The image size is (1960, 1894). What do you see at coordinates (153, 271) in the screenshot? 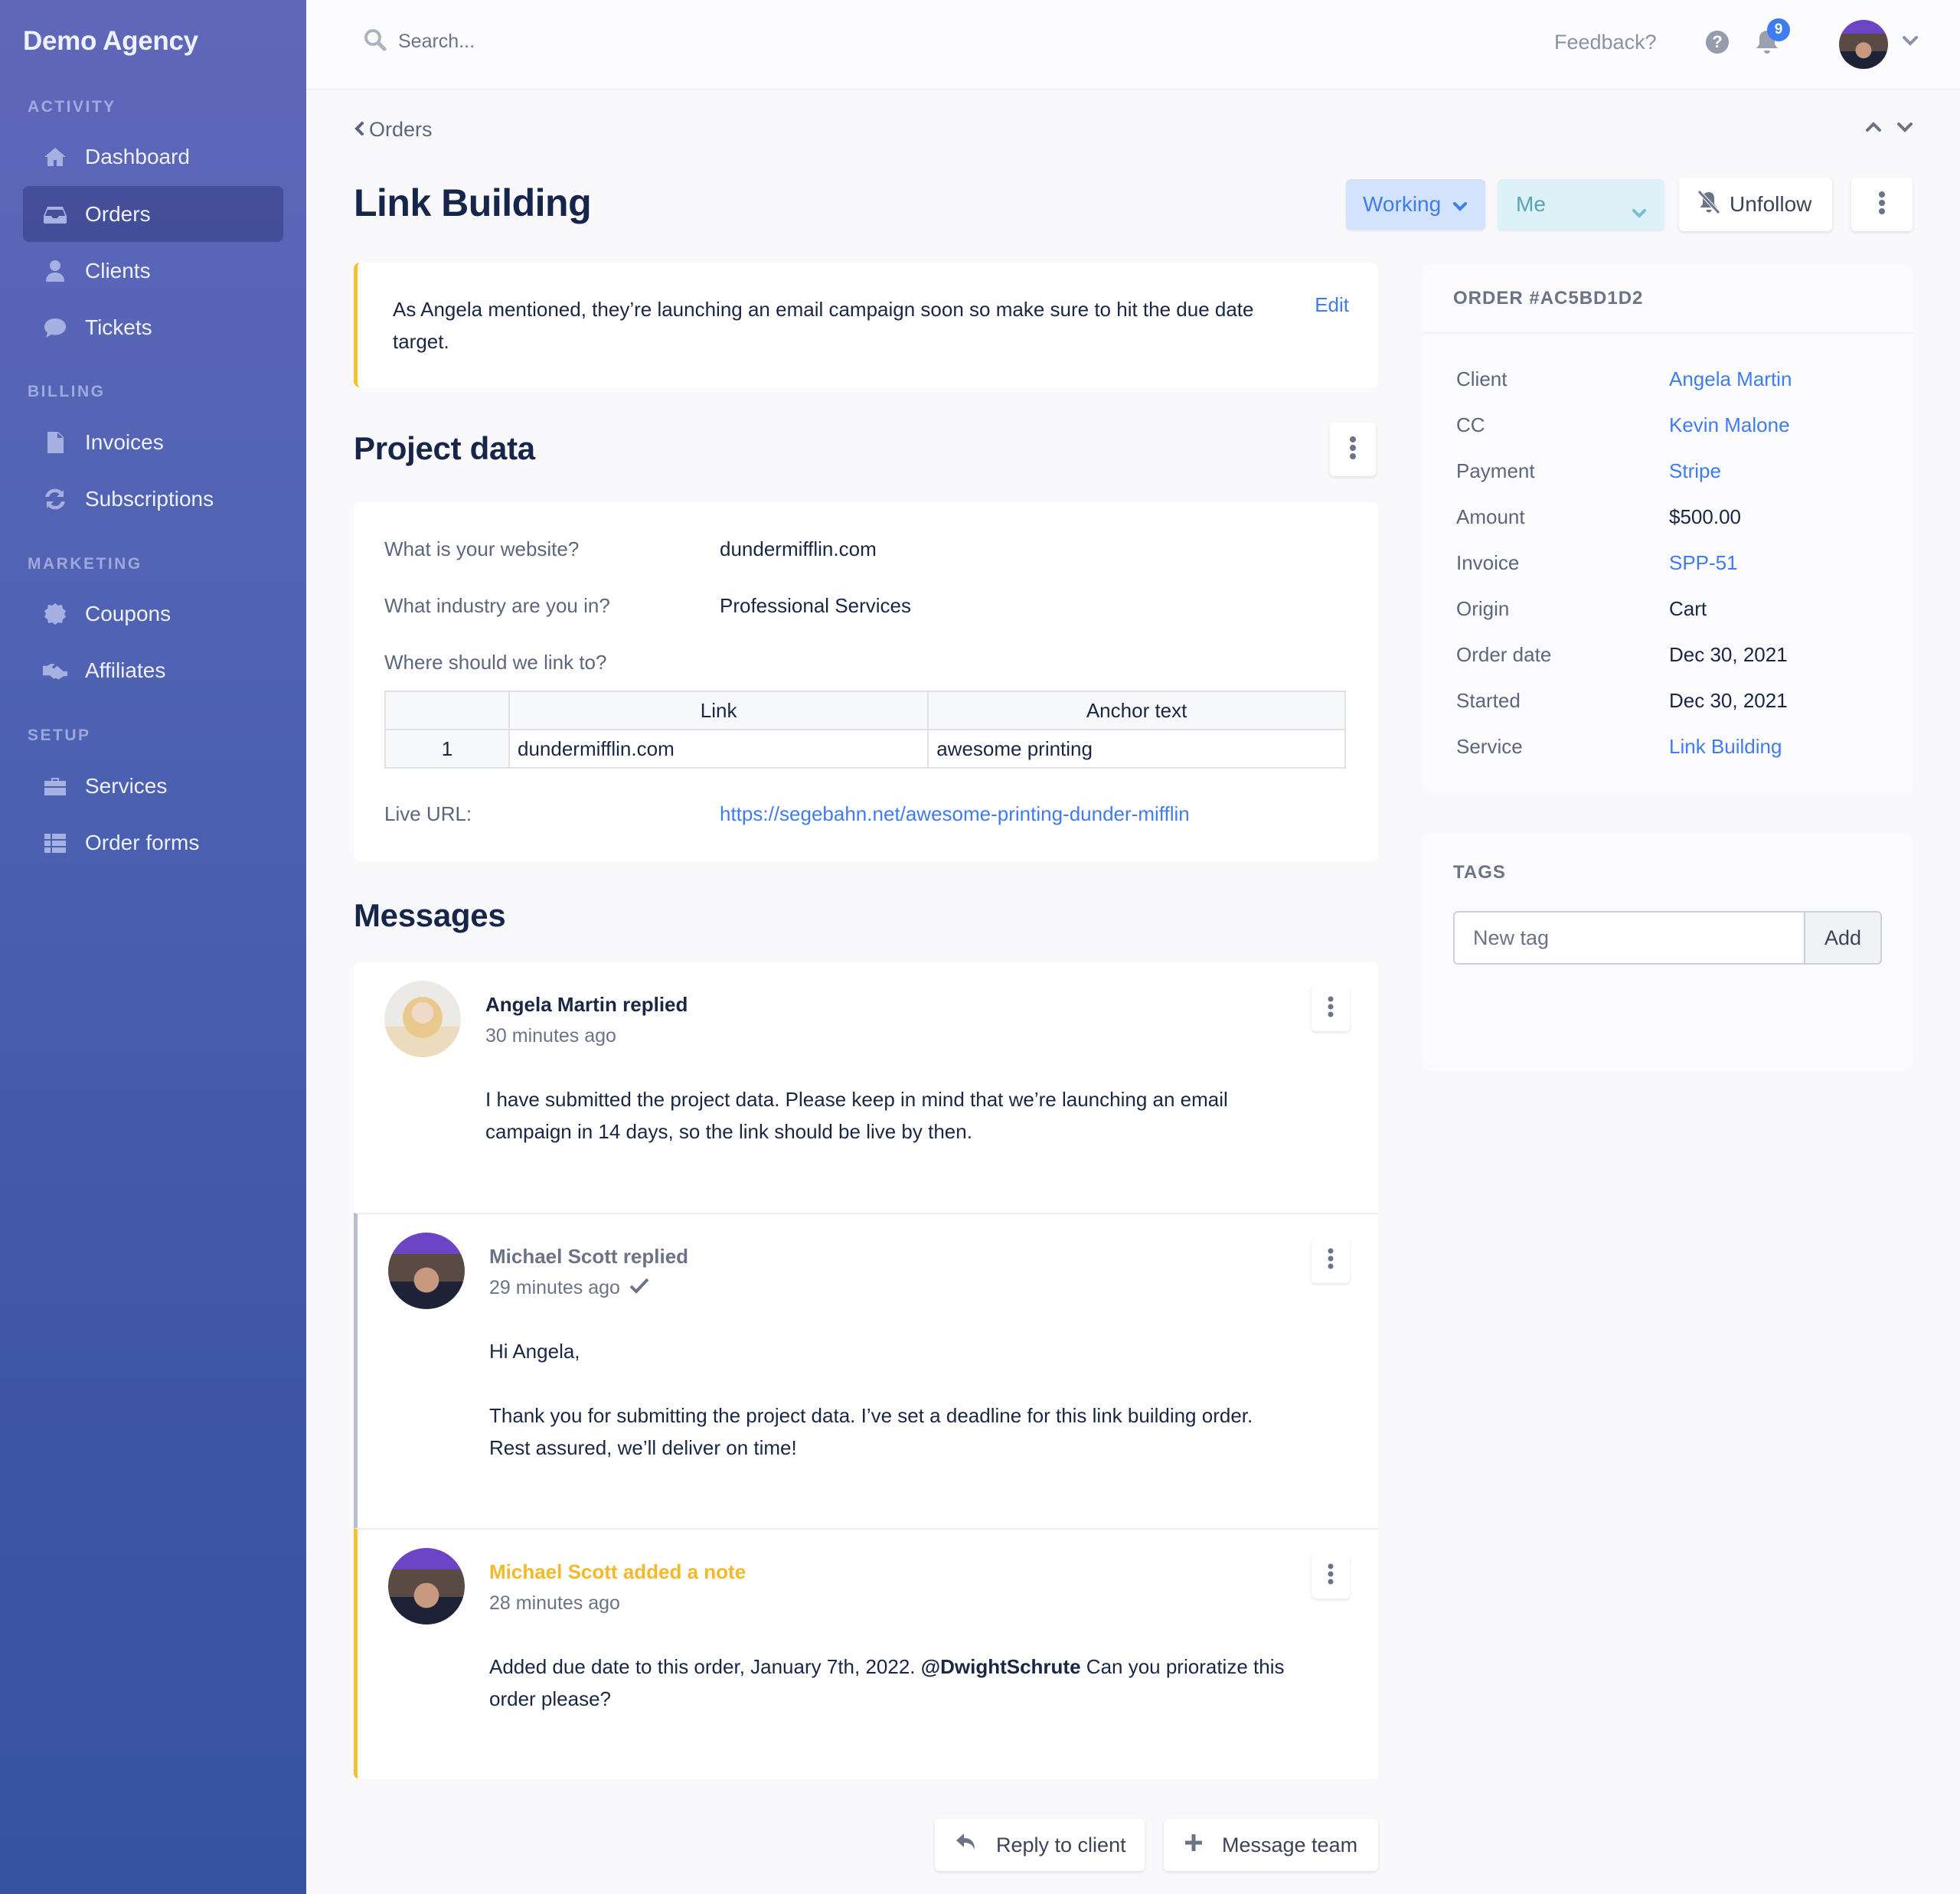
I see `sidebar-item-clients: Clients` at bounding box center [153, 271].